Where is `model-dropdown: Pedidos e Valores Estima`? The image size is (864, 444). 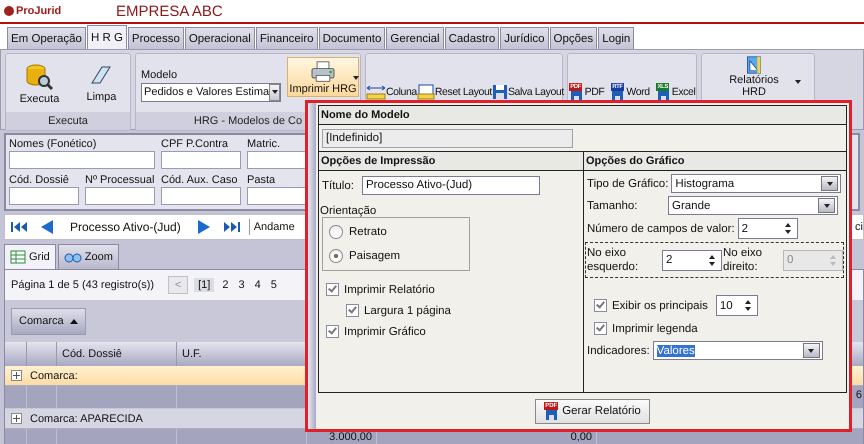 model-dropdown: Pedidos e Valores Estima is located at coordinates (211, 92).